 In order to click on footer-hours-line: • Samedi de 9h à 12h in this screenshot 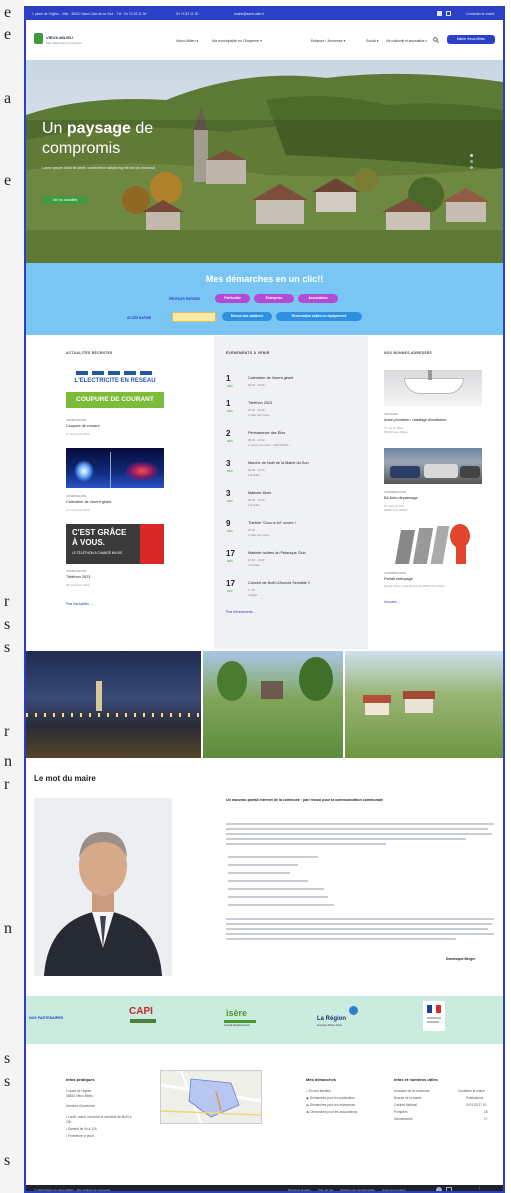, I will do `click(81, 1129)`.